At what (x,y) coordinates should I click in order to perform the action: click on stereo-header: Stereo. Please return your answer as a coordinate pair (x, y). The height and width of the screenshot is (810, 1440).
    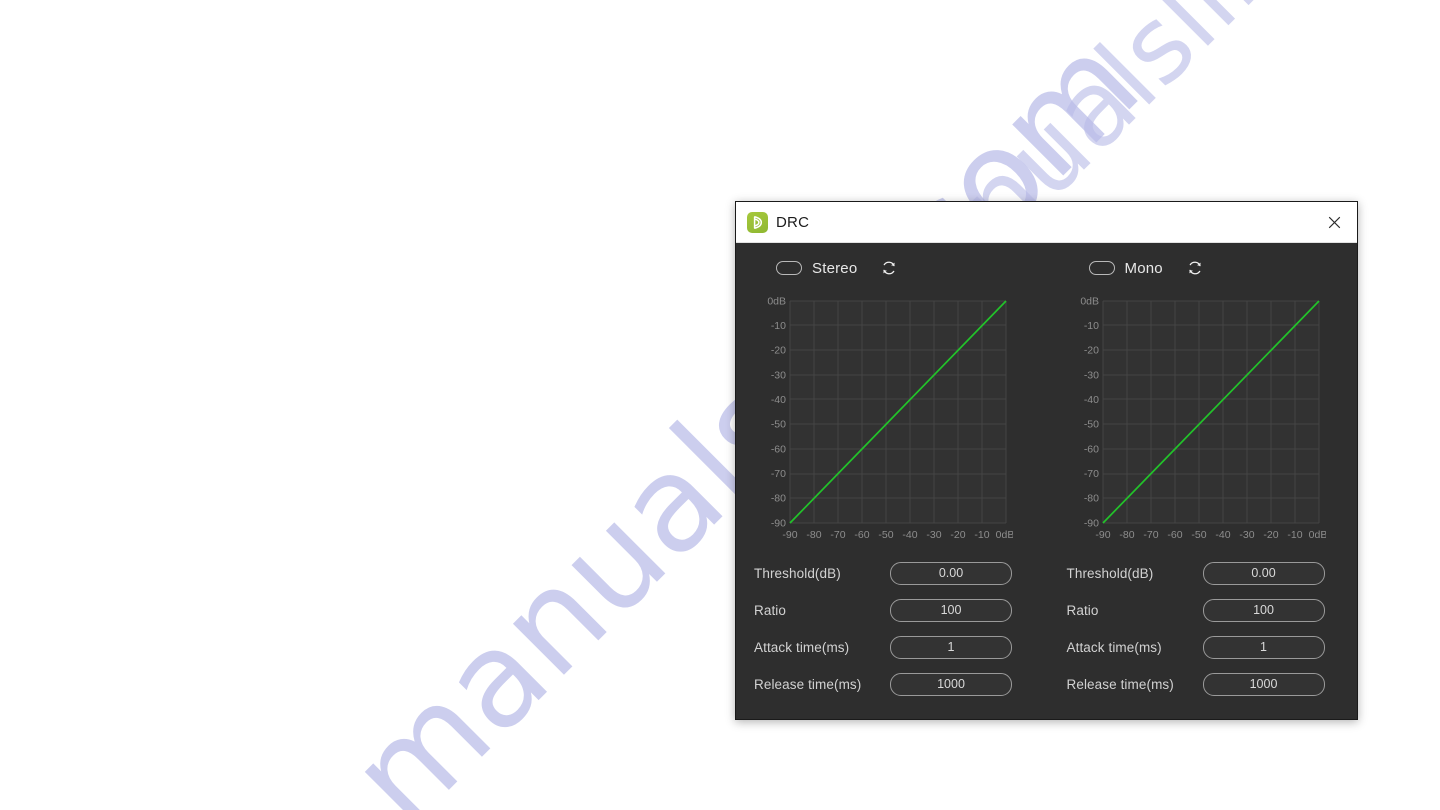
    Looking at the image, I should click on (902, 268).